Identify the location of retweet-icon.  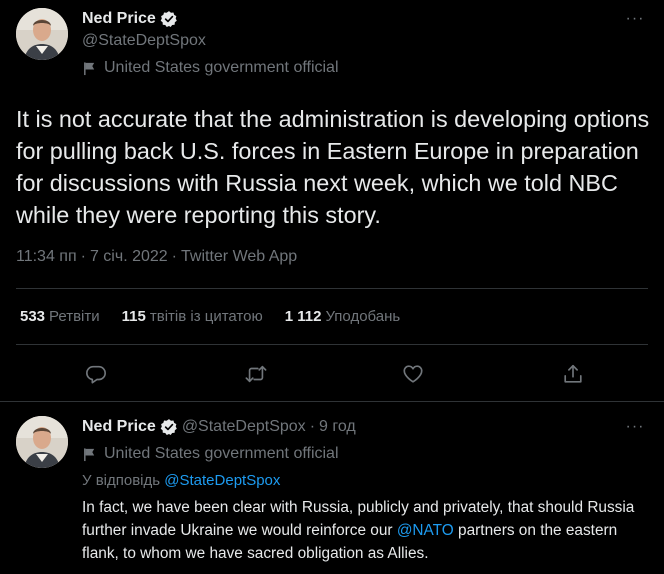
(256, 374).